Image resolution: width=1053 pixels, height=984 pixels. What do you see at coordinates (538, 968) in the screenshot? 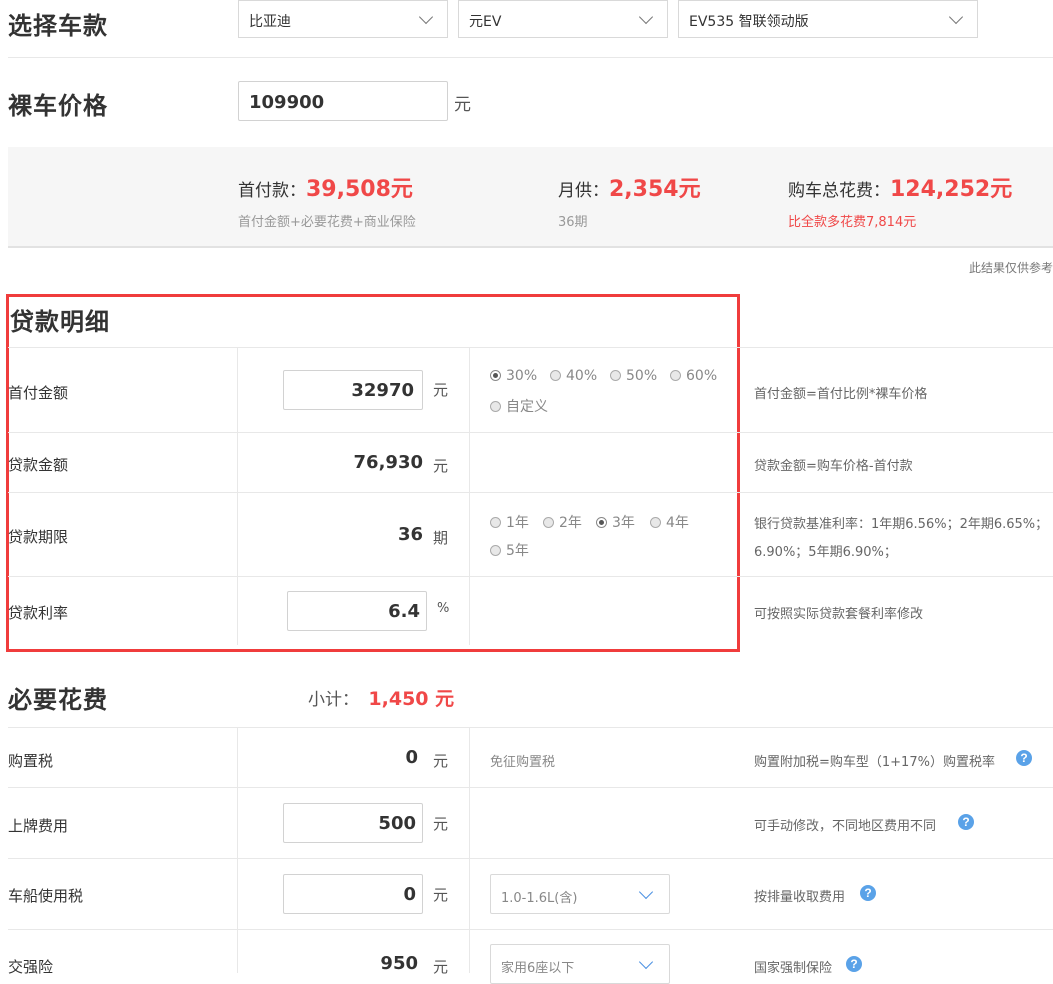
I see `seat-type-select-value: 家用6座以下` at bounding box center [538, 968].